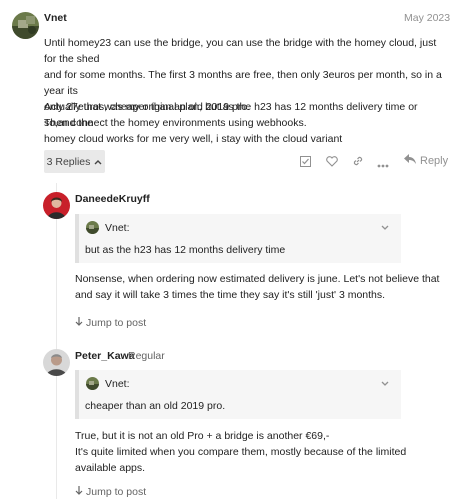 Image resolution: width=452 pixels, height=499 pixels. What do you see at coordinates (25, 25) in the screenshot?
I see `avatar-vnet` at bounding box center [25, 25].